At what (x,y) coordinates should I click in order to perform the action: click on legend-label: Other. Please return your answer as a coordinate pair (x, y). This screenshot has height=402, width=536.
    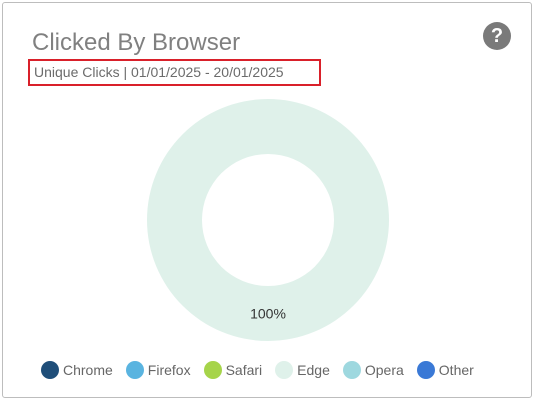
    Looking at the image, I should click on (456, 370).